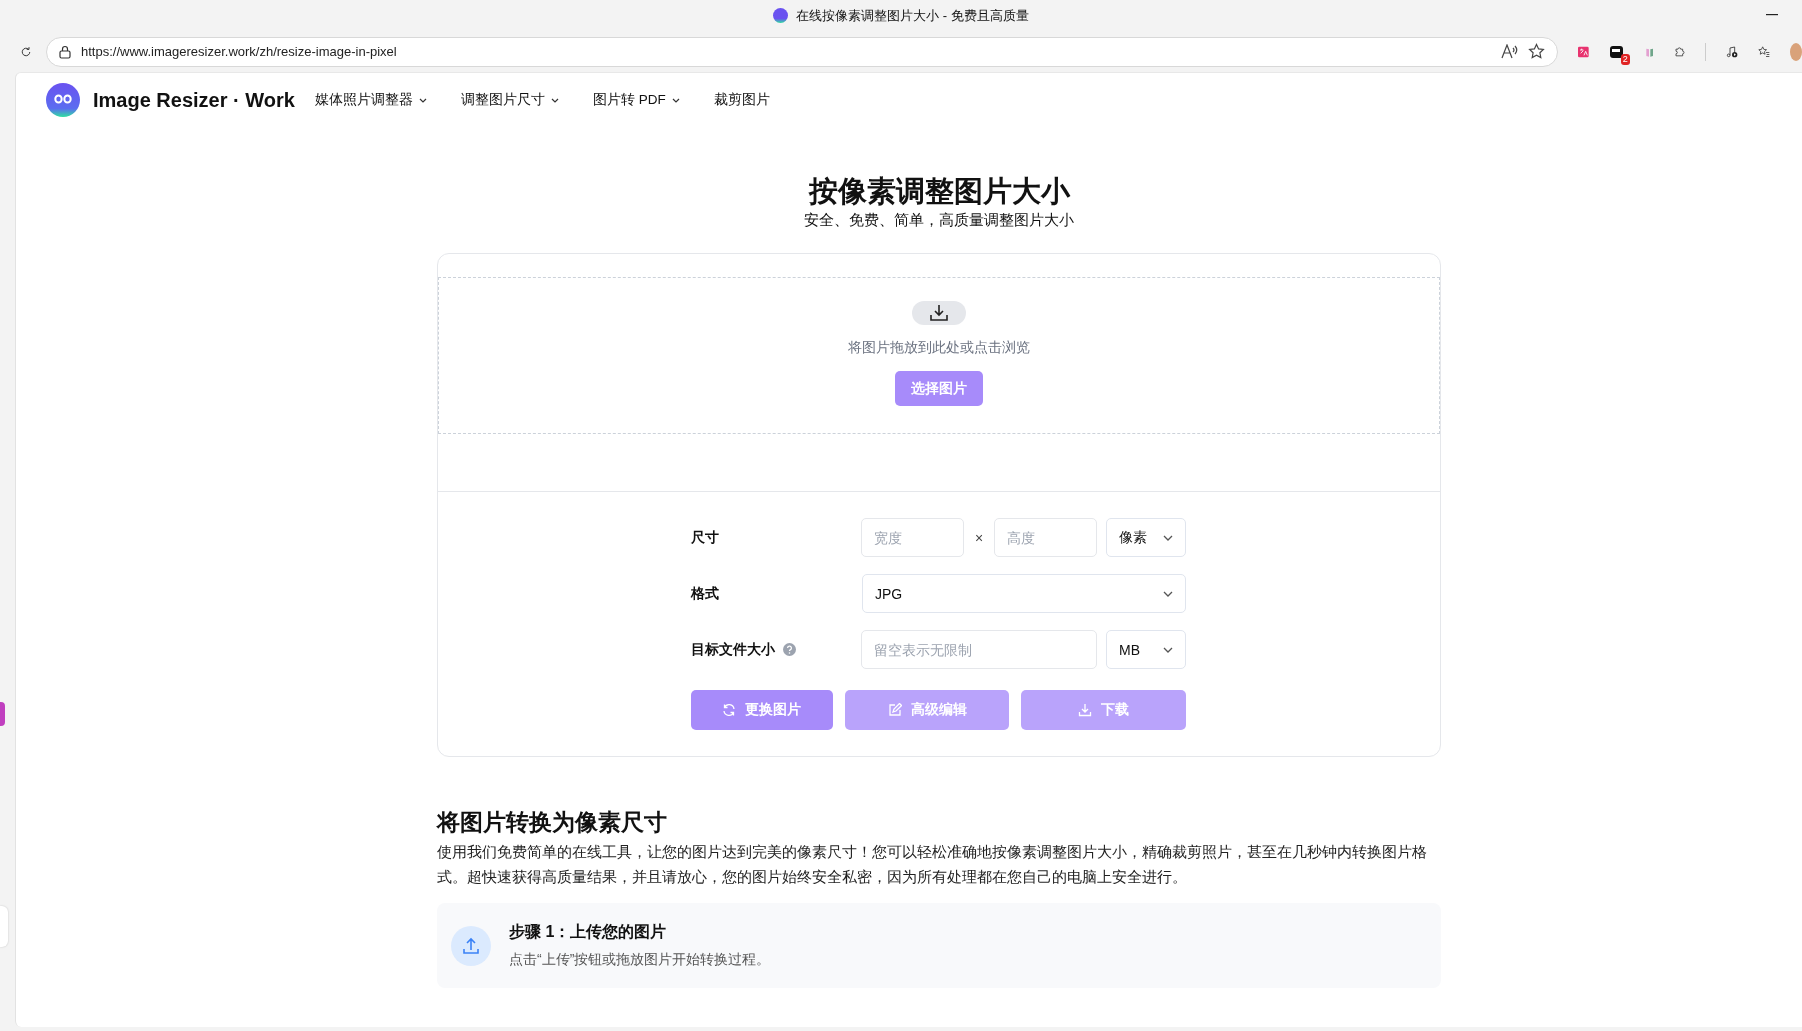  Describe the element at coordinates (912, 15) in the screenshot. I see `window-title: 在线按像素调整图片大小 - 免费且高质量` at that location.